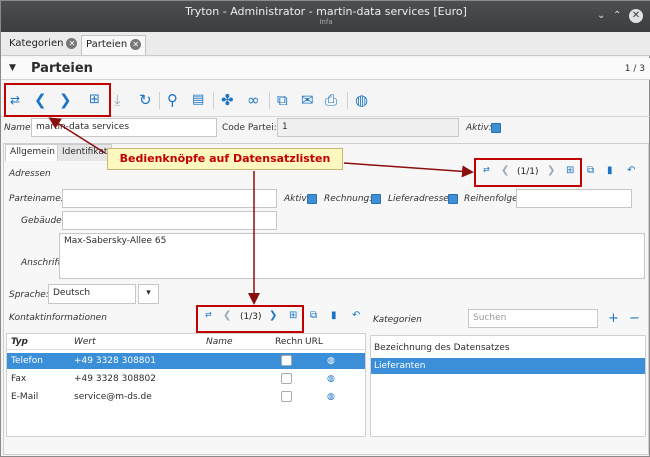 The width and height of the screenshot is (650, 457). I want to click on column-header: Rechn, so click(289, 342).